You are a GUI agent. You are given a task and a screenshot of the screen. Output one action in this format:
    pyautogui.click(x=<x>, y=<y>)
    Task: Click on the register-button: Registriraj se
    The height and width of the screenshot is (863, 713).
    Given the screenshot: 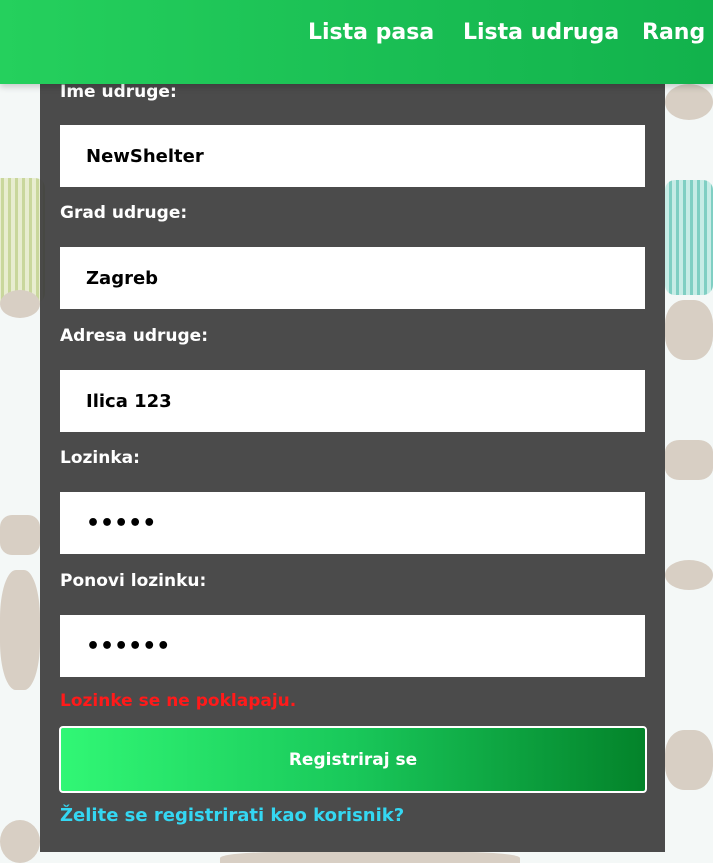 What is the action you would take?
    pyautogui.click(x=353, y=759)
    